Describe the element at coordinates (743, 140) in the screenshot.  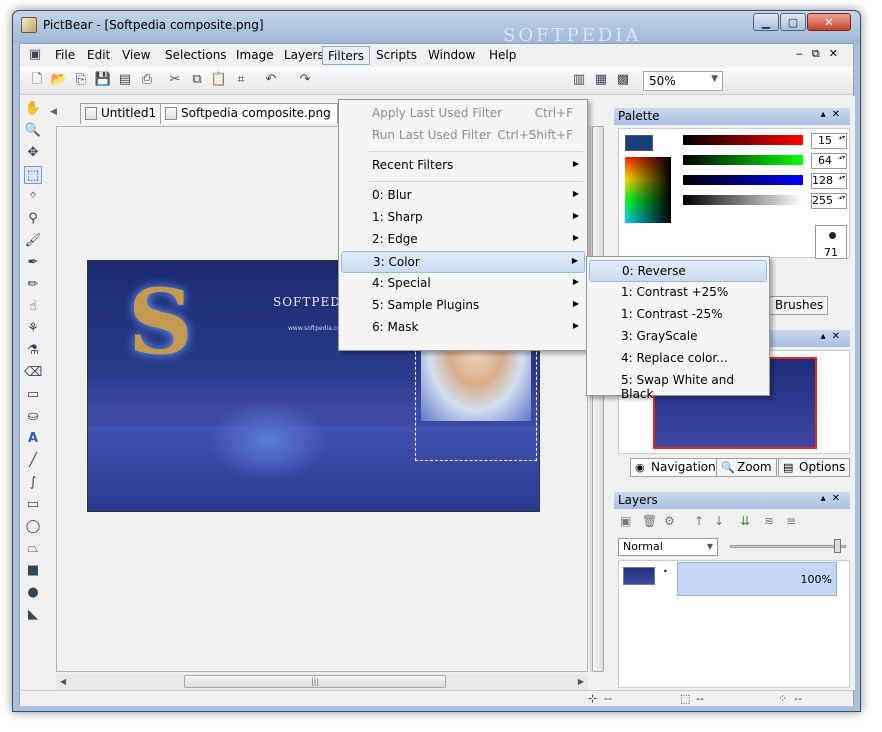
I see `red-slider` at that location.